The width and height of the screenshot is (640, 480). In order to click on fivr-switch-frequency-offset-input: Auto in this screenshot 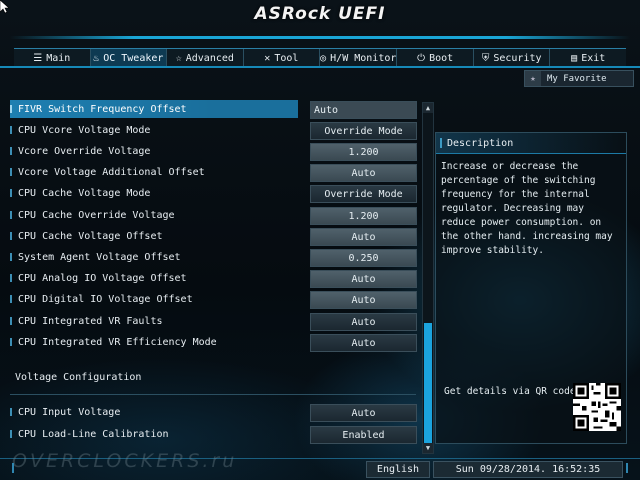, I will do `click(363, 110)`.